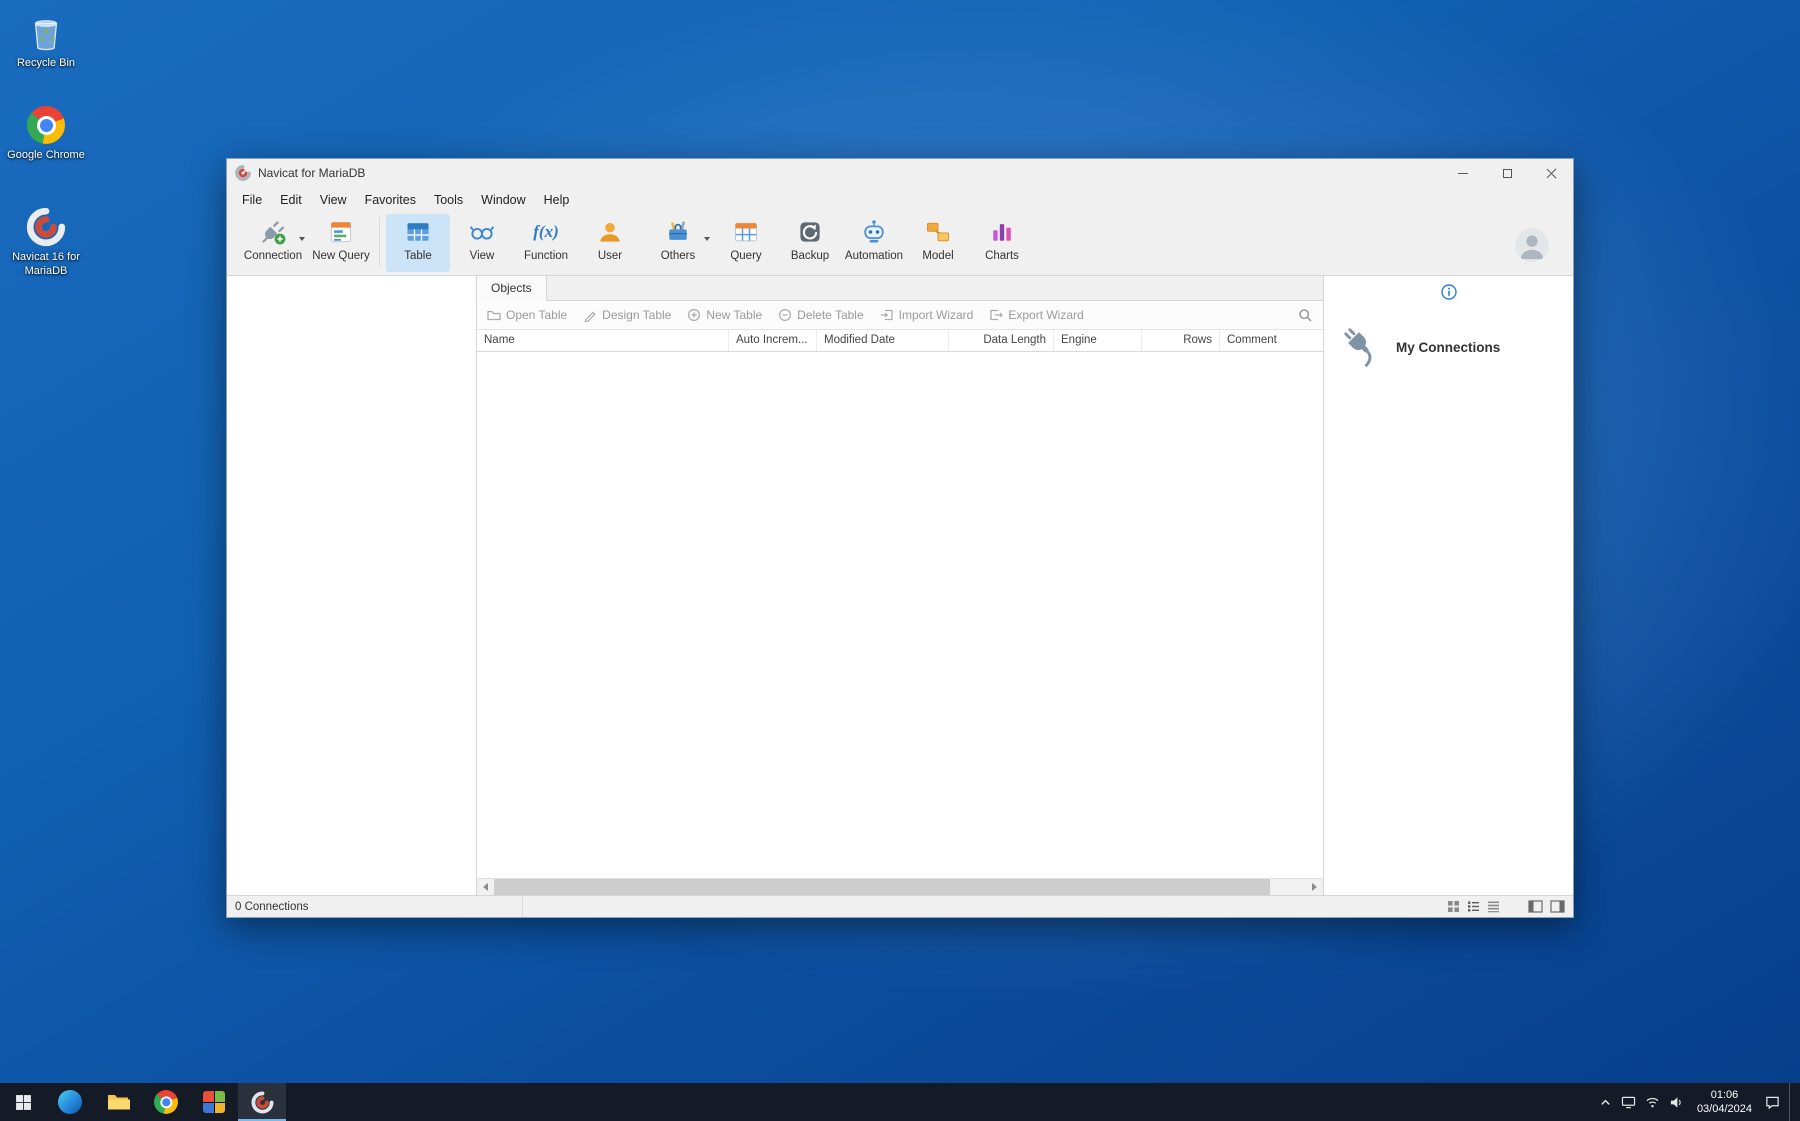 The width and height of the screenshot is (1800, 1121). Describe the element at coordinates (1791, 1102) in the screenshot. I see `show-desktop-button` at that location.